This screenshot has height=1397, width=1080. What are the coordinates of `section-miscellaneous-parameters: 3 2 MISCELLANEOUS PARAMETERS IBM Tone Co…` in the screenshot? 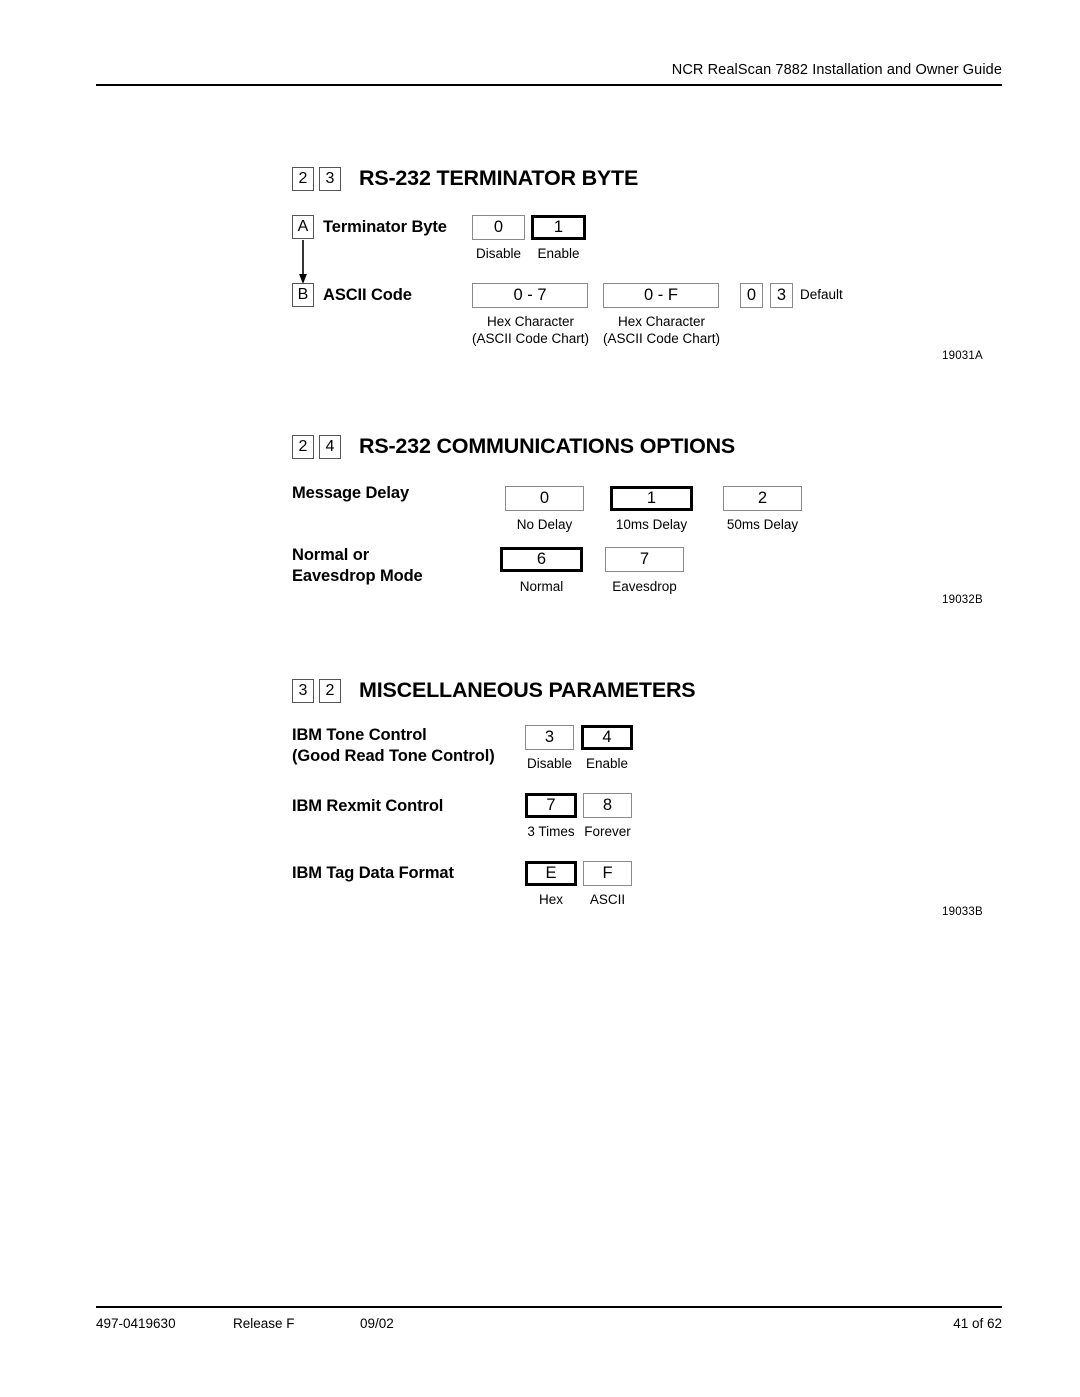 It's located at (647, 803).